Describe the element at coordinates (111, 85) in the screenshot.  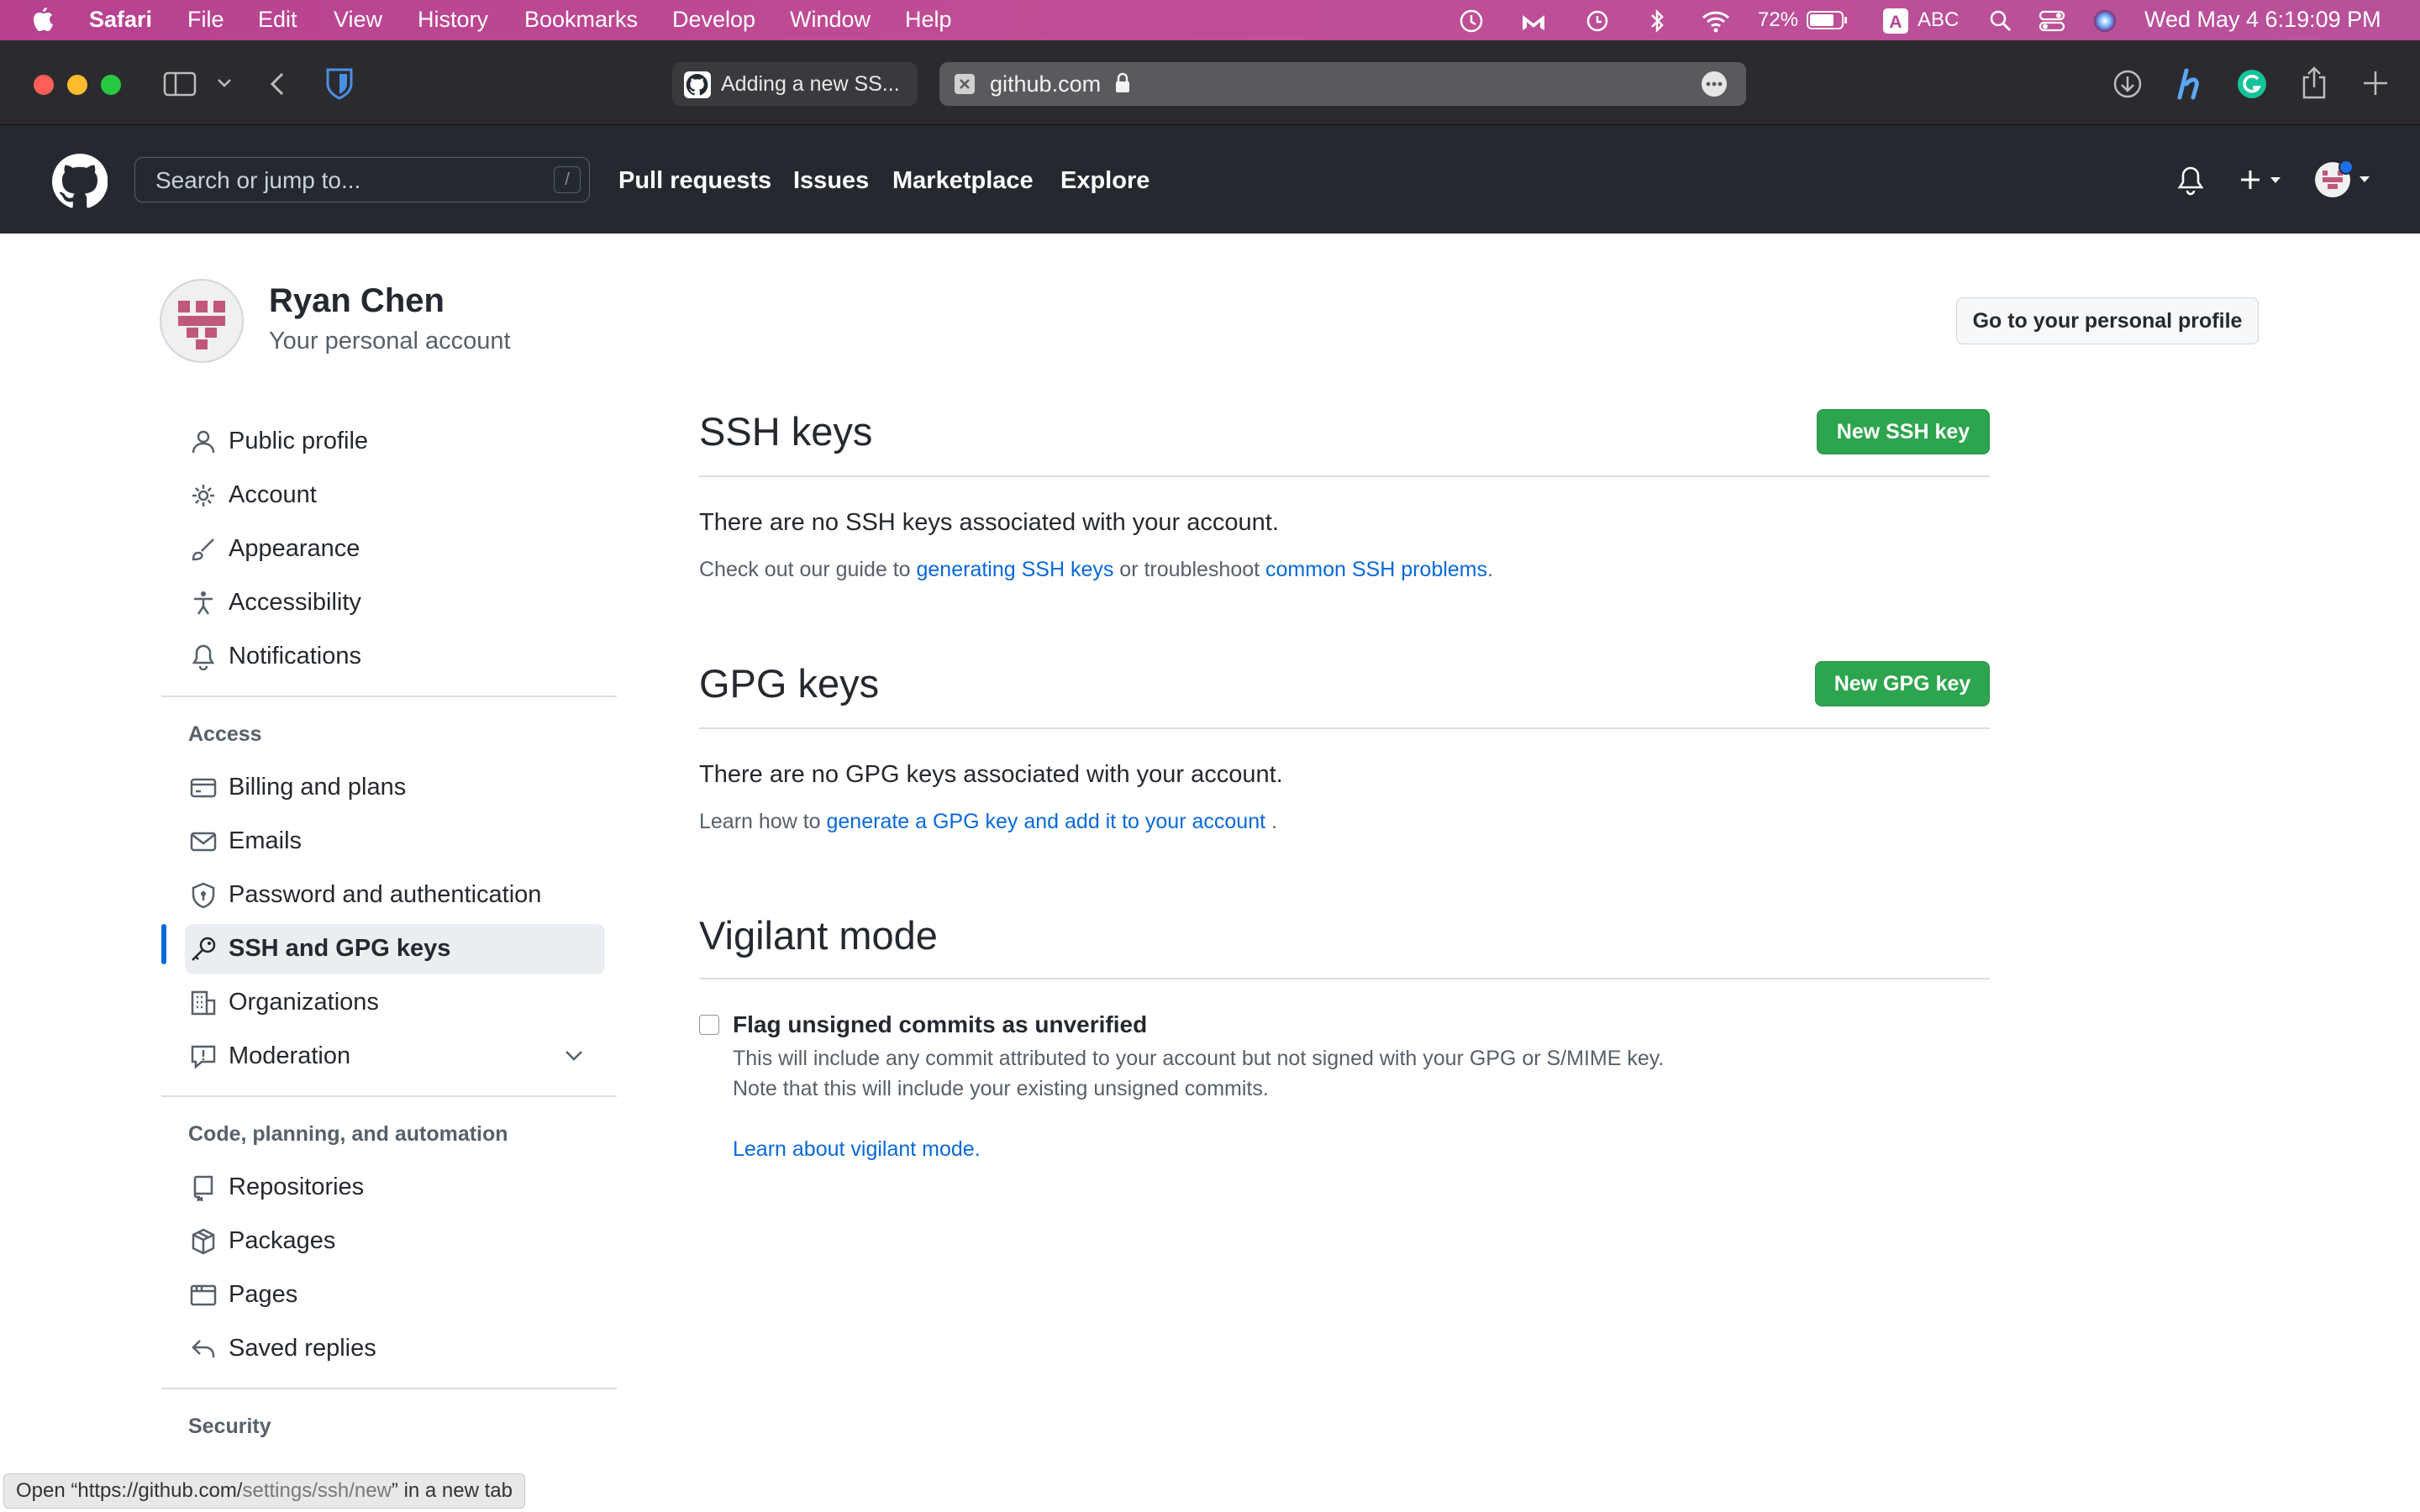
I see `zoom-window-button` at that location.